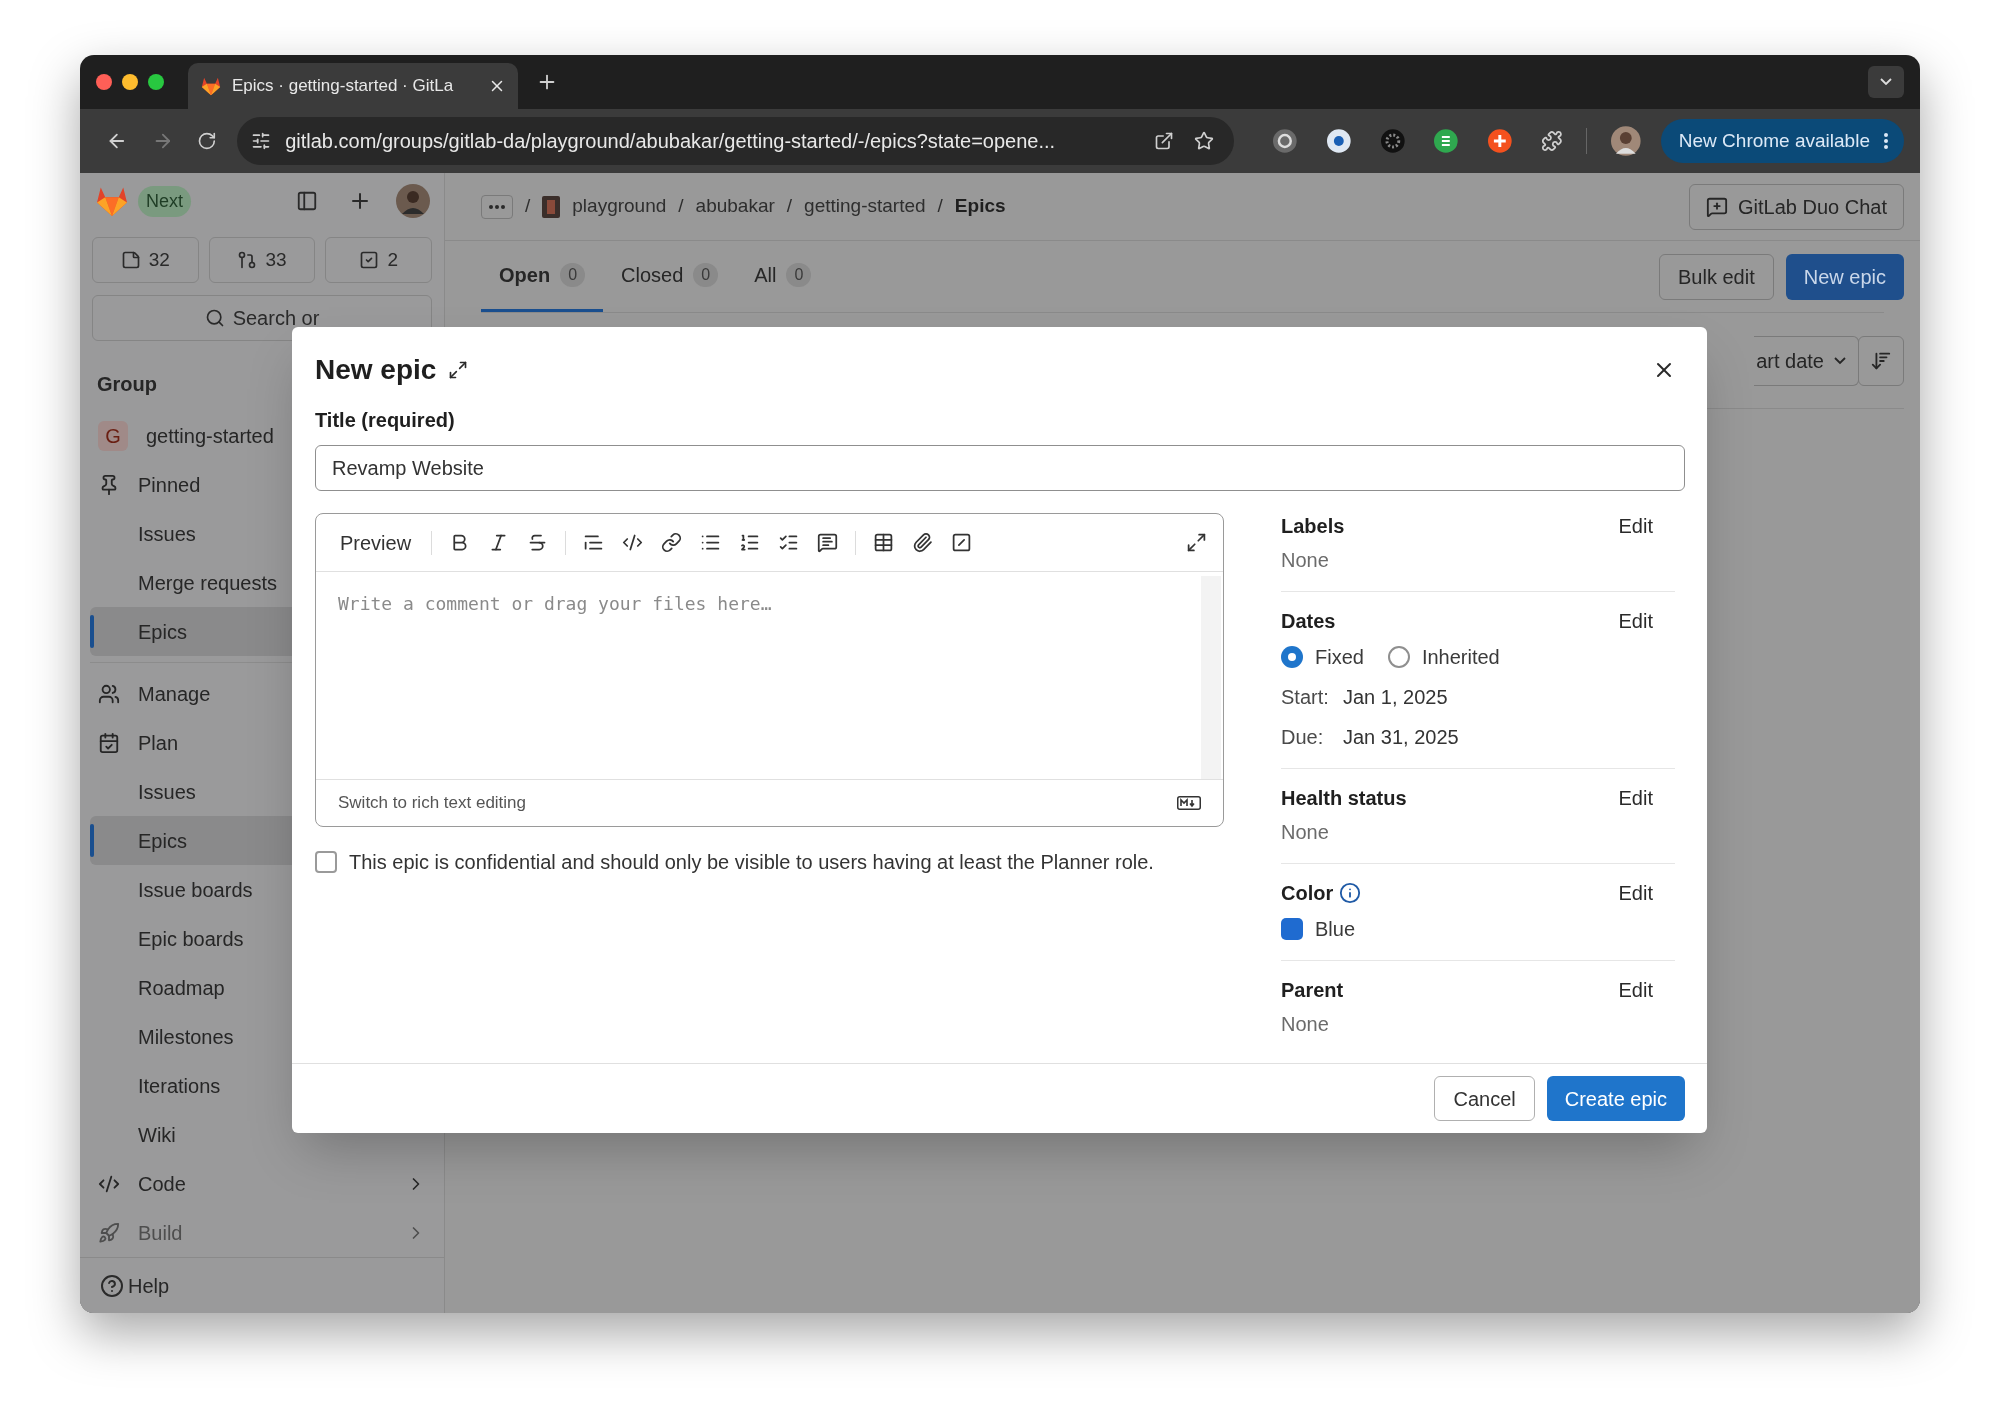  Describe the element at coordinates (1844, 276) in the screenshot. I see `new-epic-button: New epic` at that location.